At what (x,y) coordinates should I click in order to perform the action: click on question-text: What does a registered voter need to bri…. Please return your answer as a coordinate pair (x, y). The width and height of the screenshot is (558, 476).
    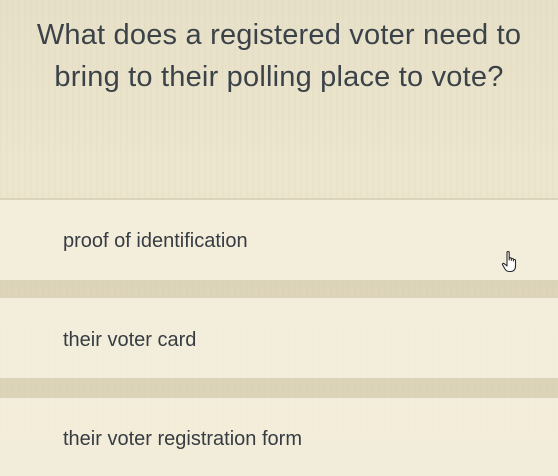
    Looking at the image, I should click on (279, 56).